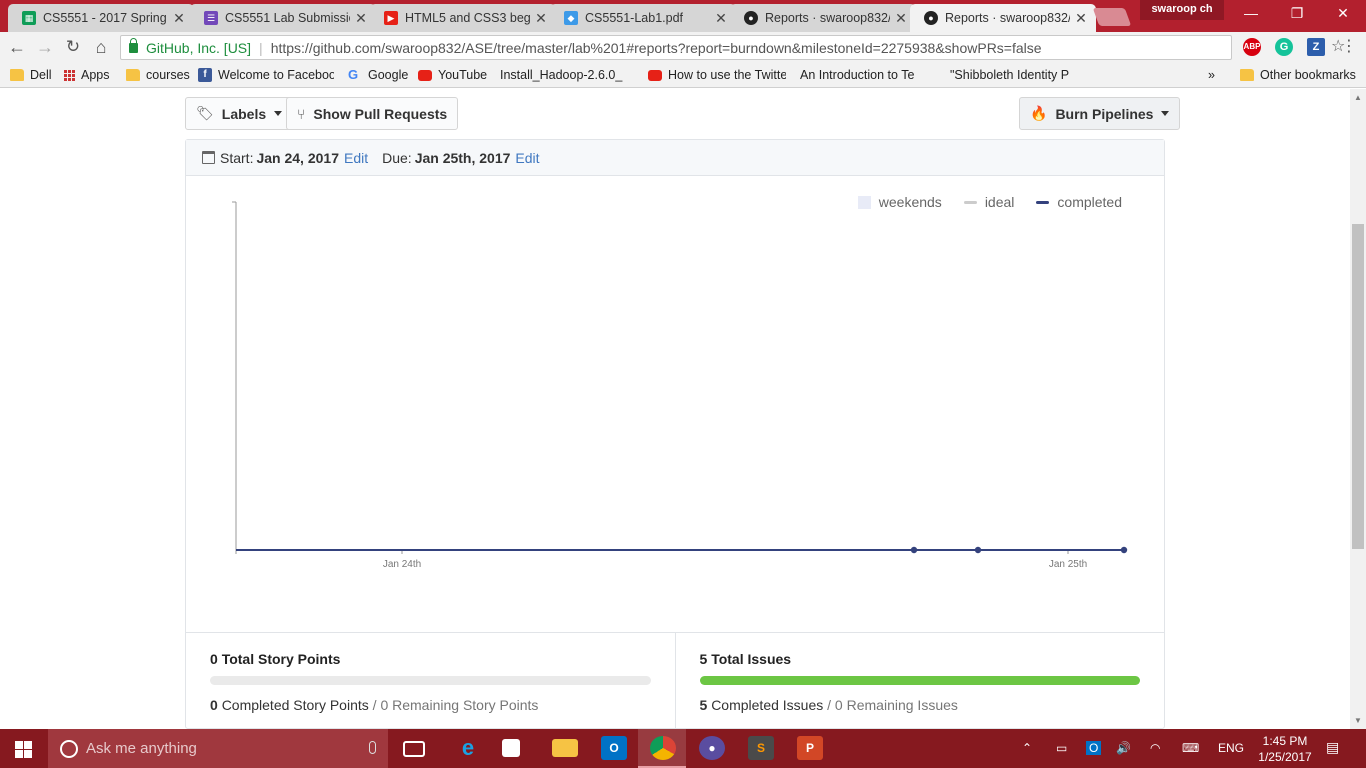 The width and height of the screenshot is (1366, 768). Describe the element at coordinates (1094, 748) in the screenshot. I see `outlook-tray-icon: O` at that location.